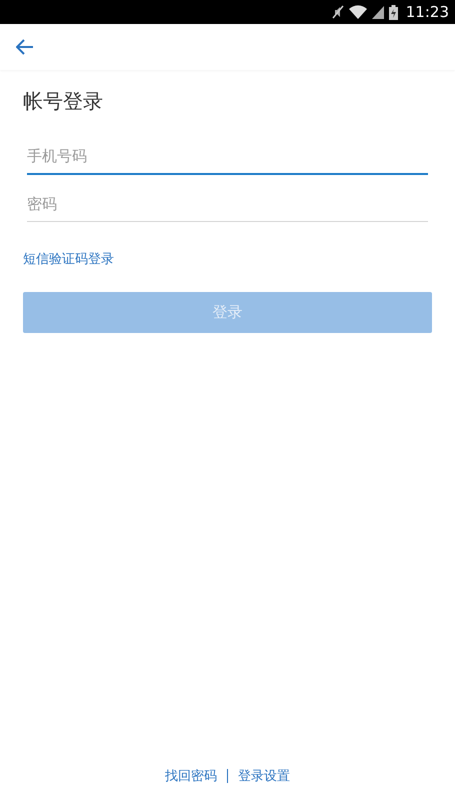  I want to click on page-title: 帐号登录, so click(63, 101).